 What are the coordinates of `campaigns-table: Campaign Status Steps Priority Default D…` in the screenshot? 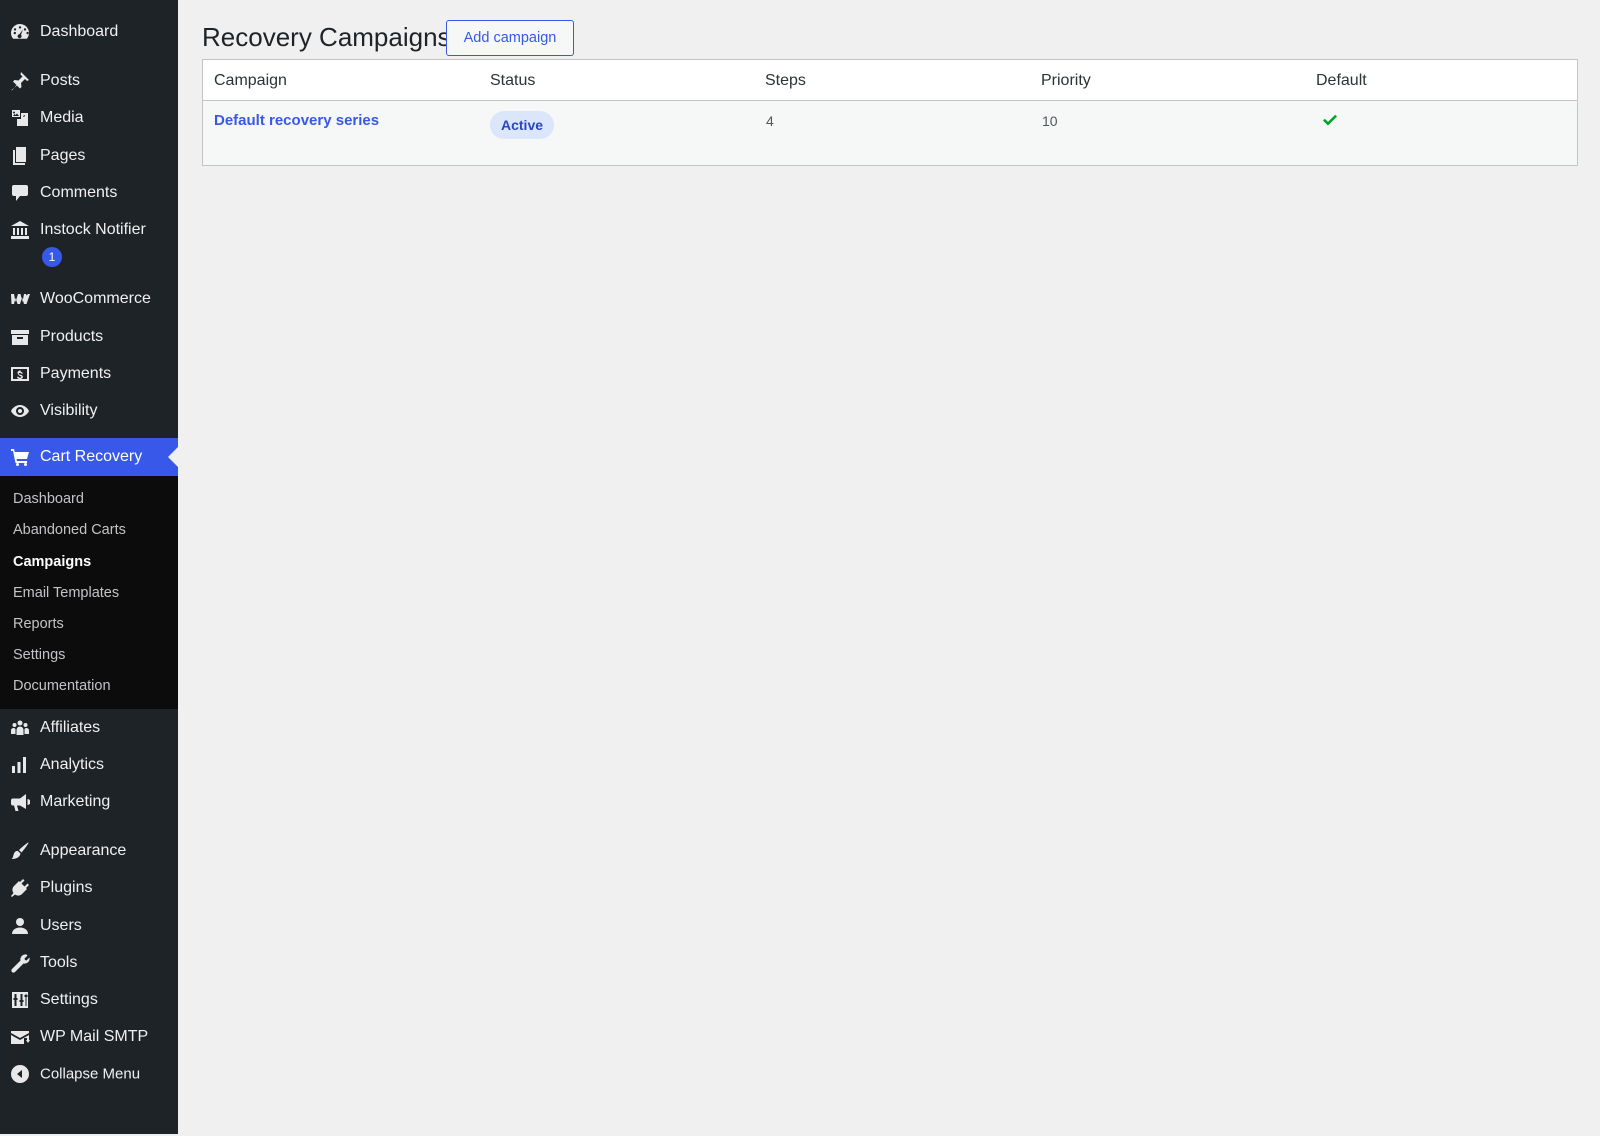 It's located at (890, 112).